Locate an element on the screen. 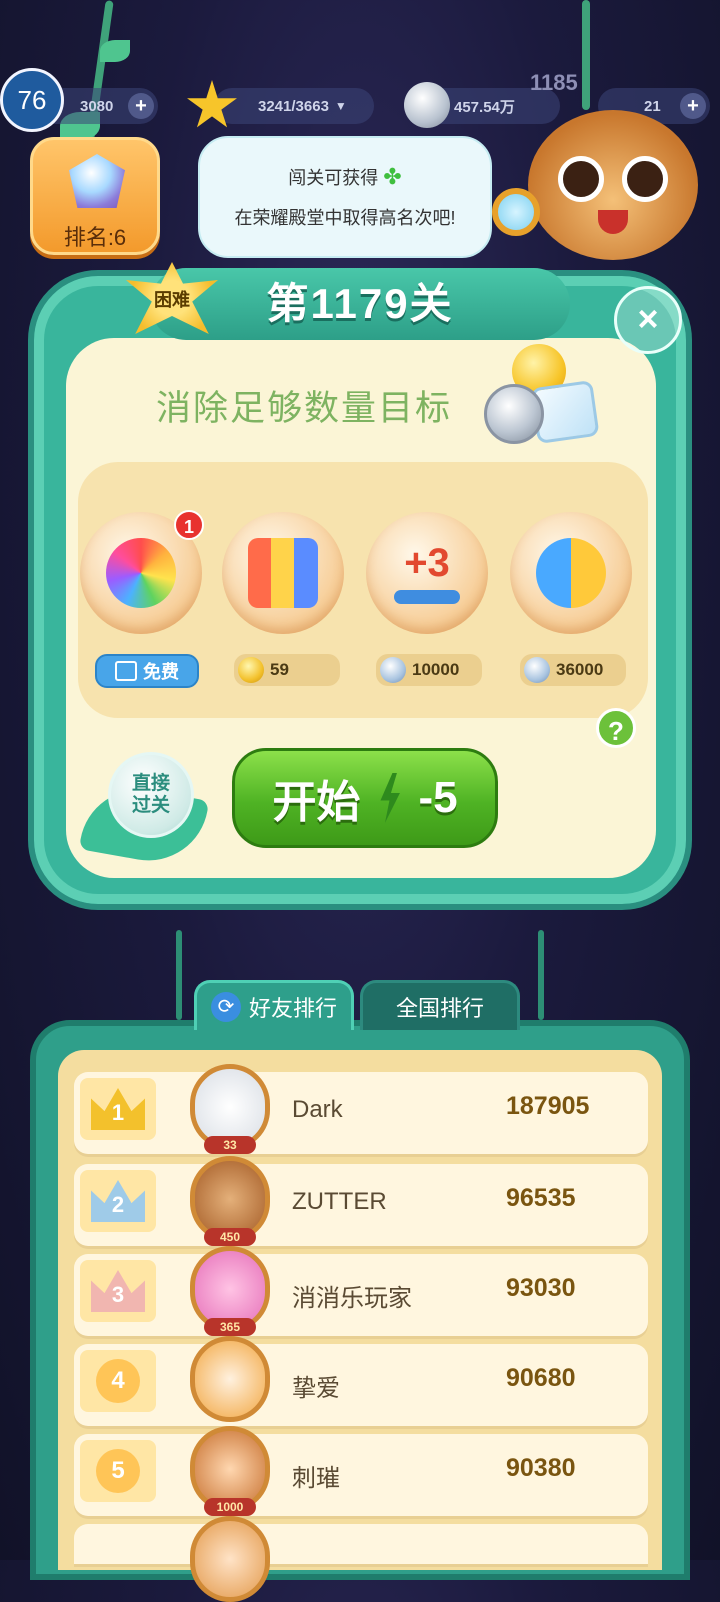 This screenshot has width=720, height=1602. player-name: Dark is located at coordinates (317, 1109).